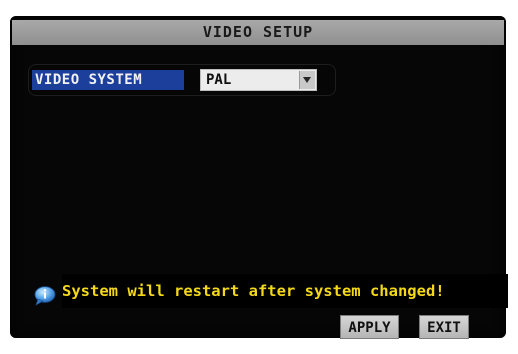 The width and height of the screenshot is (518, 354). Describe the element at coordinates (258, 32) in the screenshot. I see `dialog-title: VIDEO SETUP` at that location.